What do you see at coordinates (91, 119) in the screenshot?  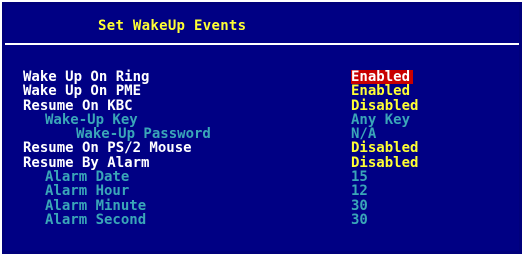 I see `setting-label: Wake-Up Key` at bounding box center [91, 119].